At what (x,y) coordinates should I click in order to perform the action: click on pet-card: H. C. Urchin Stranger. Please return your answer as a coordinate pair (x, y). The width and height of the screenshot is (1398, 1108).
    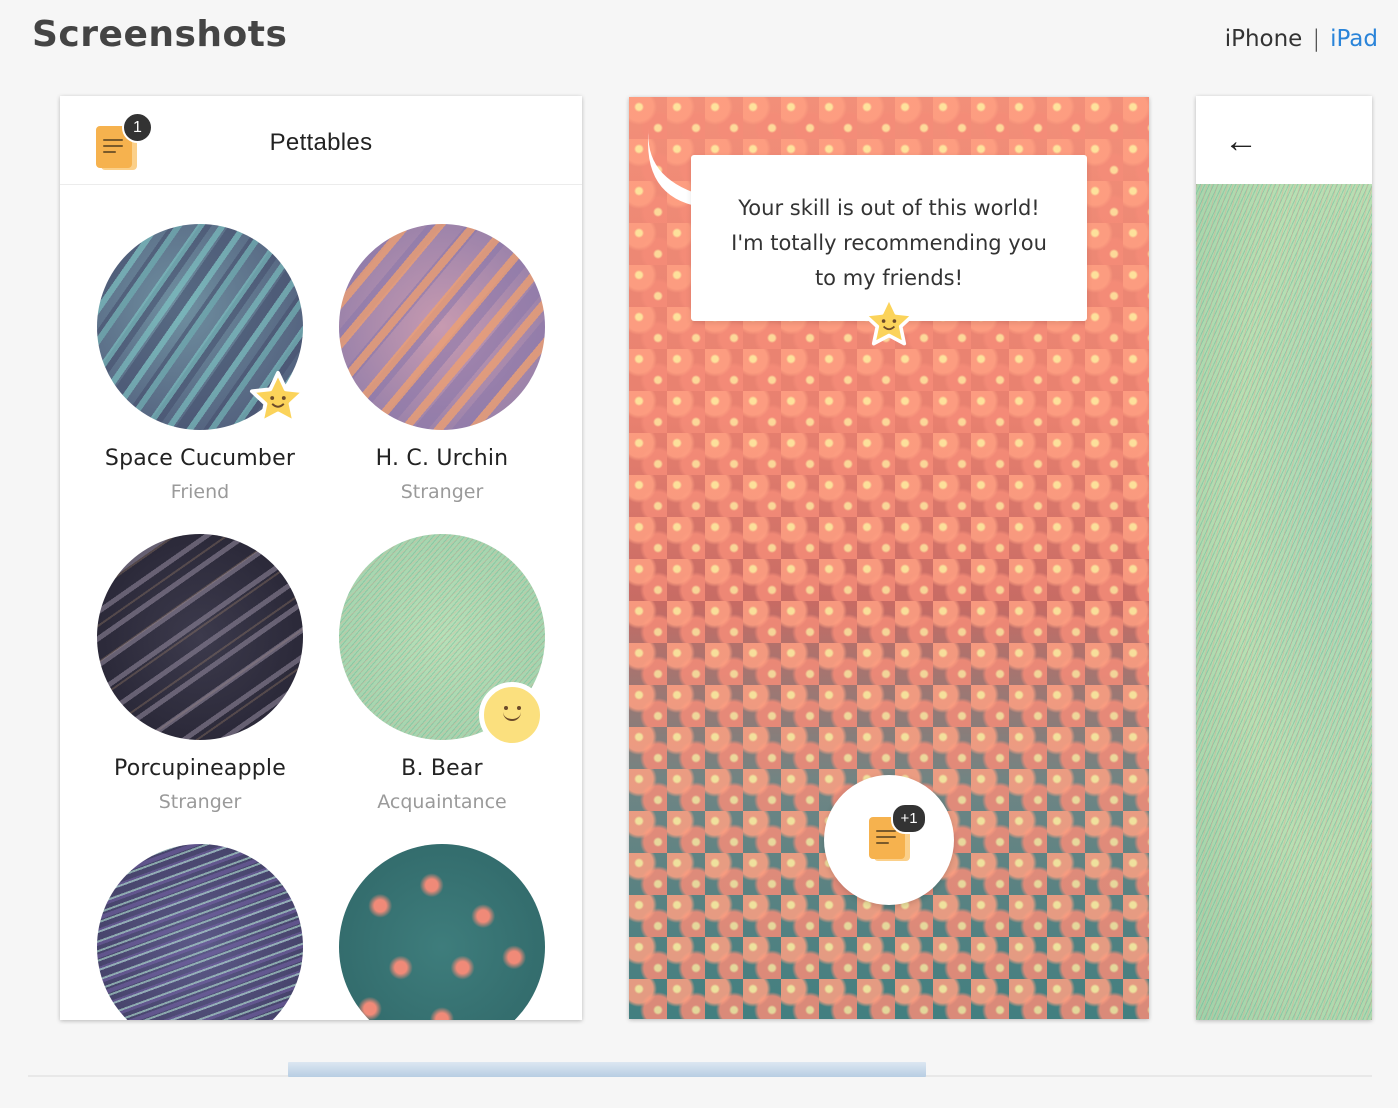
    Looking at the image, I should click on (442, 363).